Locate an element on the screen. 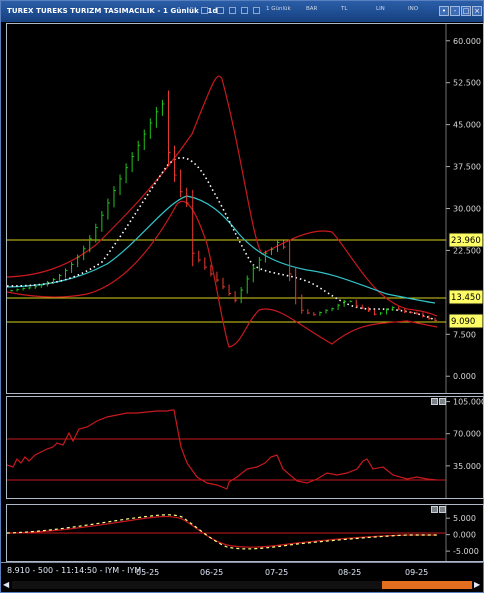 Image resolution: width=484 pixels, height=593 pixels. y-tick-label: 7.500 is located at coordinates (464, 334).